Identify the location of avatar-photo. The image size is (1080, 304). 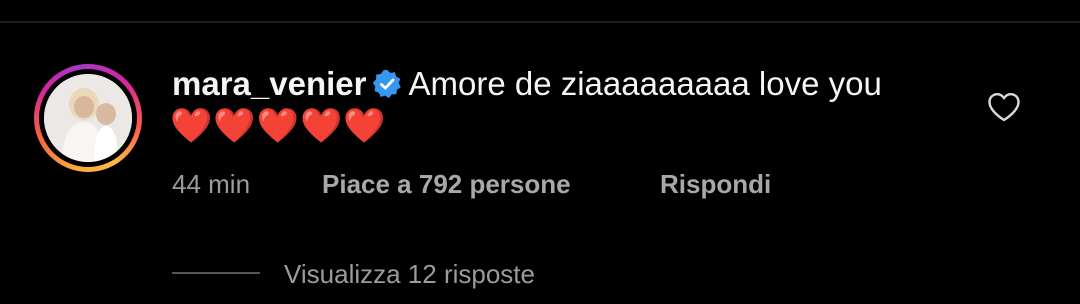
(88, 118).